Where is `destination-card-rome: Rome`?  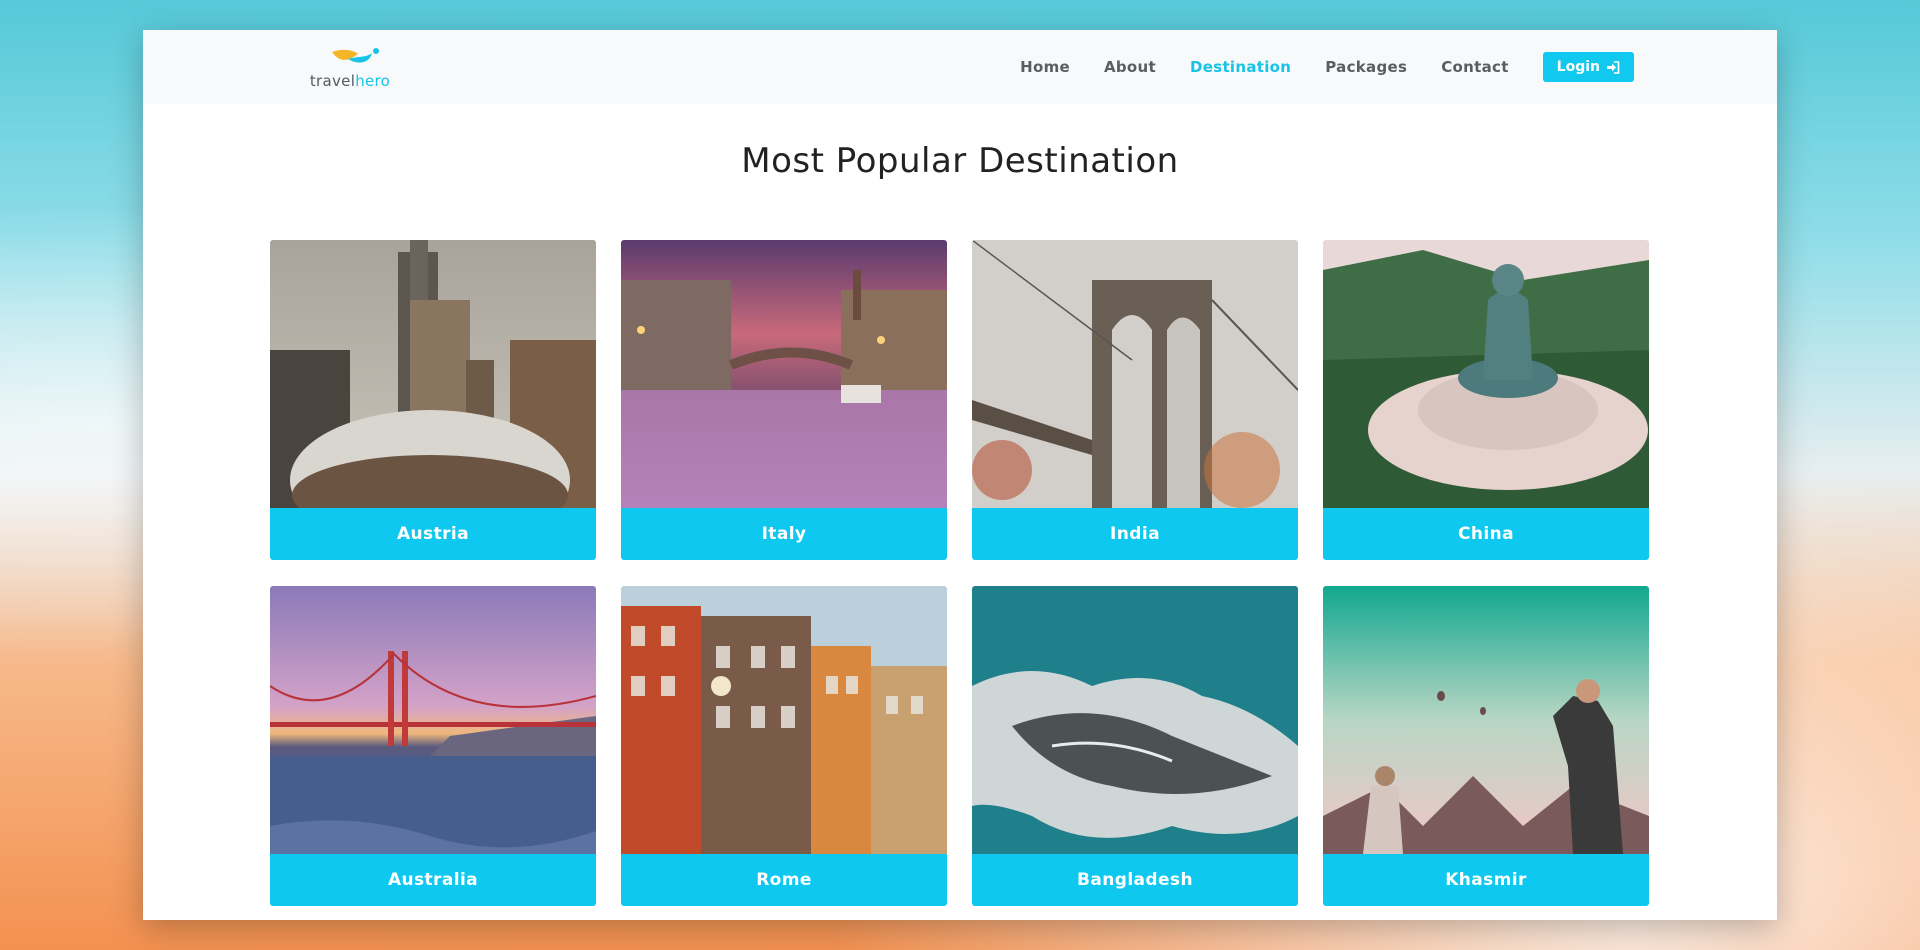 destination-card-rome: Rome is located at coordinates (784, 746).